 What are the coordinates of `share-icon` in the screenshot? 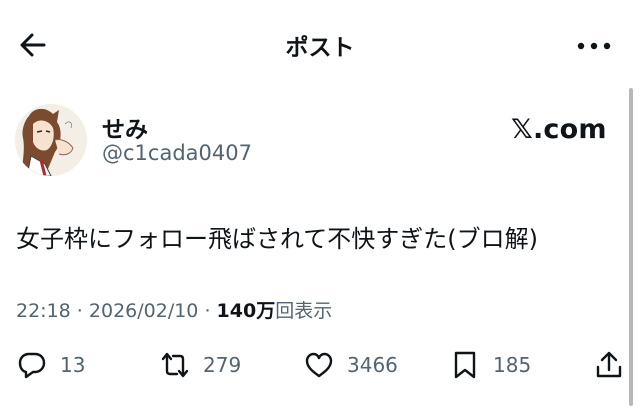 It's located at (609, 364).